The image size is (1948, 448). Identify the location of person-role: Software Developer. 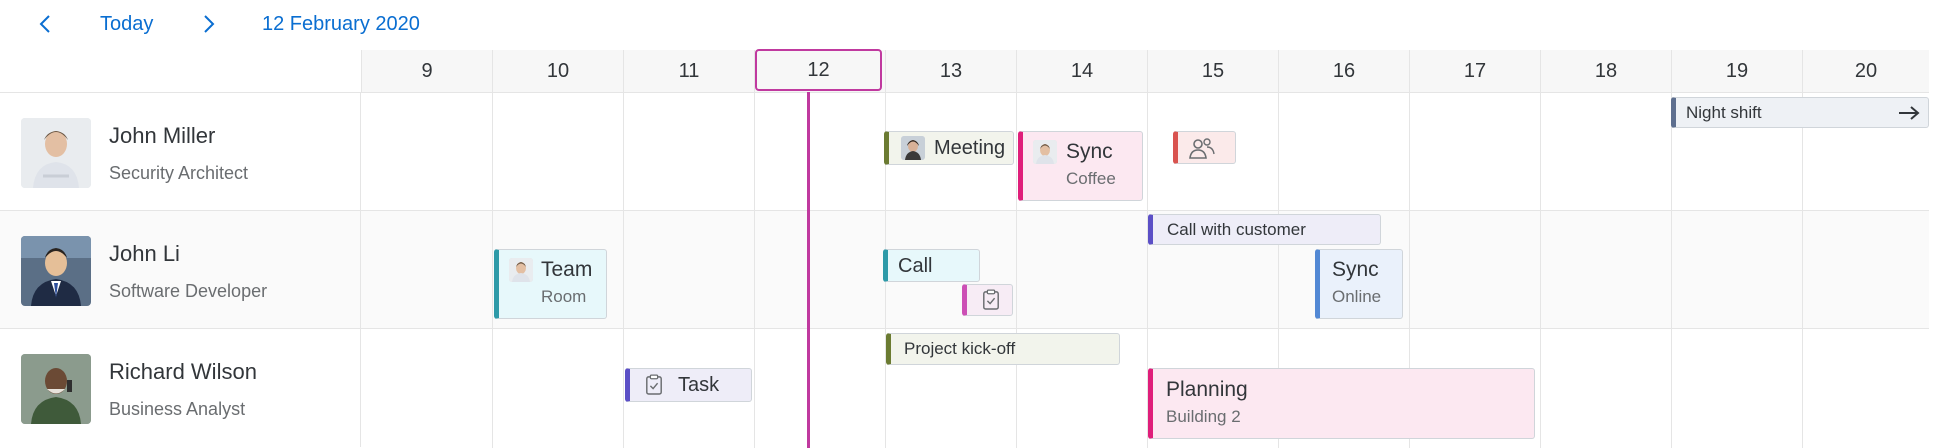
(188, 291).